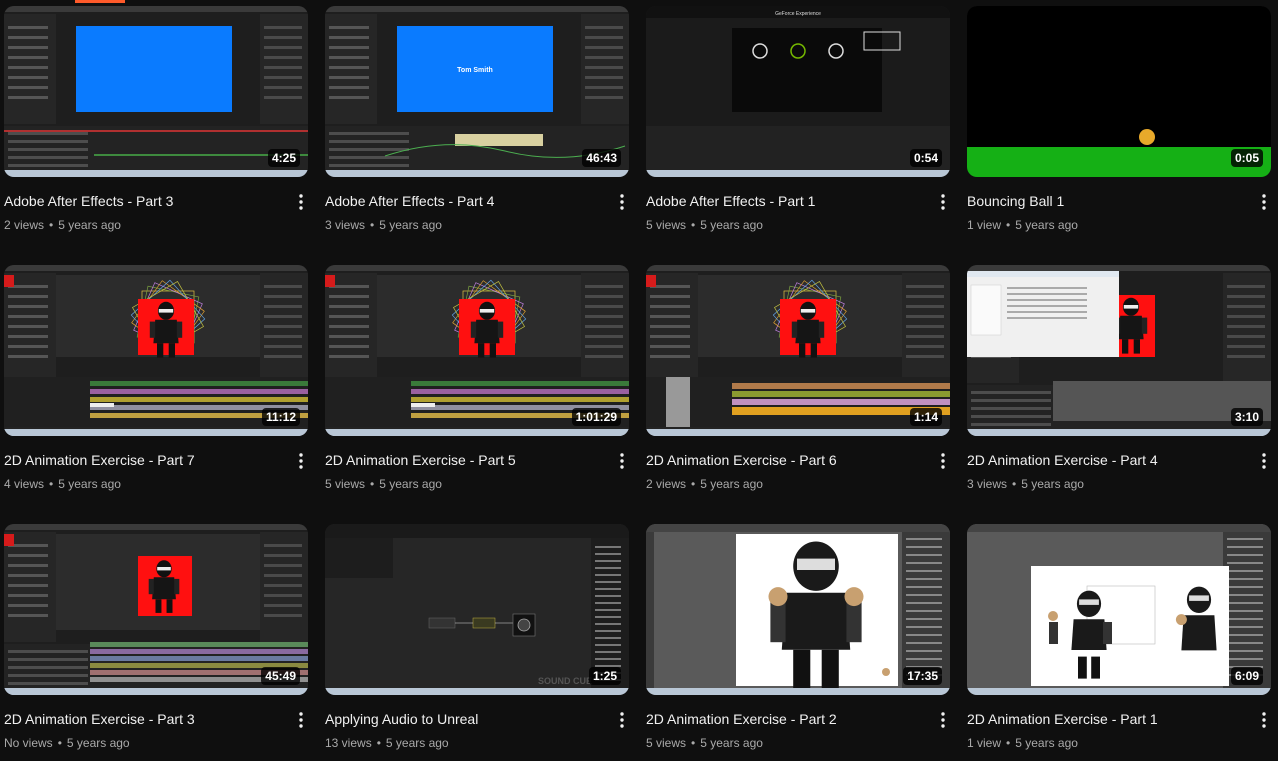 The height and width of the screenshot is (761, 1278). I want to click on video-title: 2D Animation Exercise - Part 2, so click(798, 719).